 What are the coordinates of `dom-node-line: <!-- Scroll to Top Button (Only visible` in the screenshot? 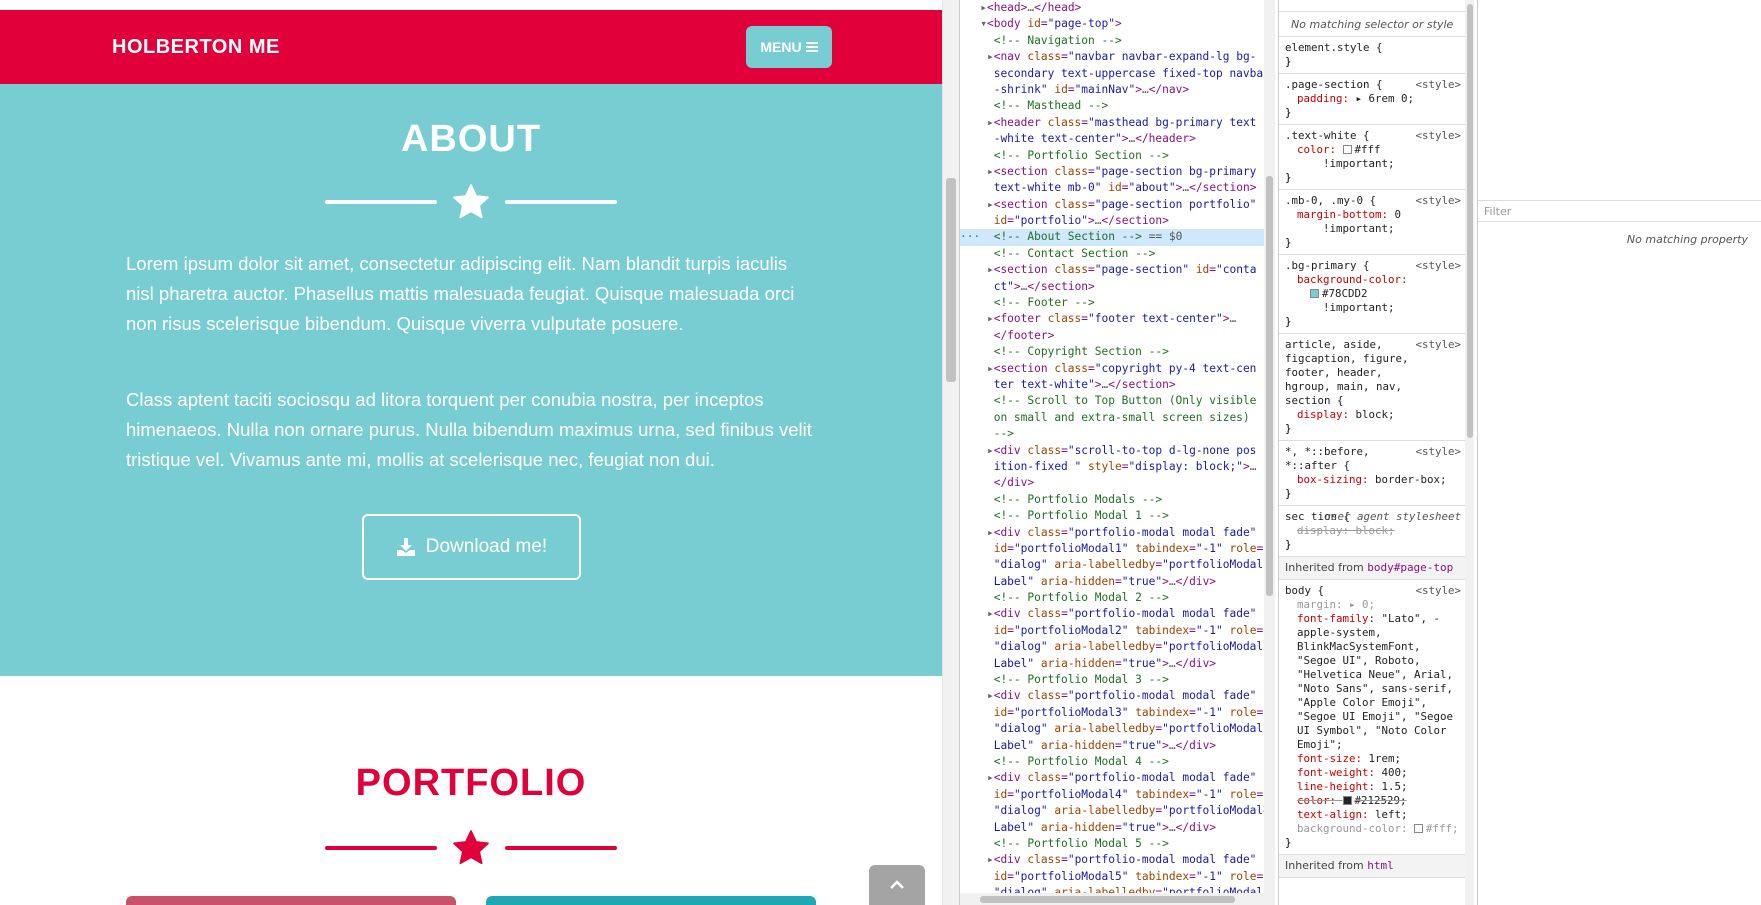 It's located at (1117, 401).